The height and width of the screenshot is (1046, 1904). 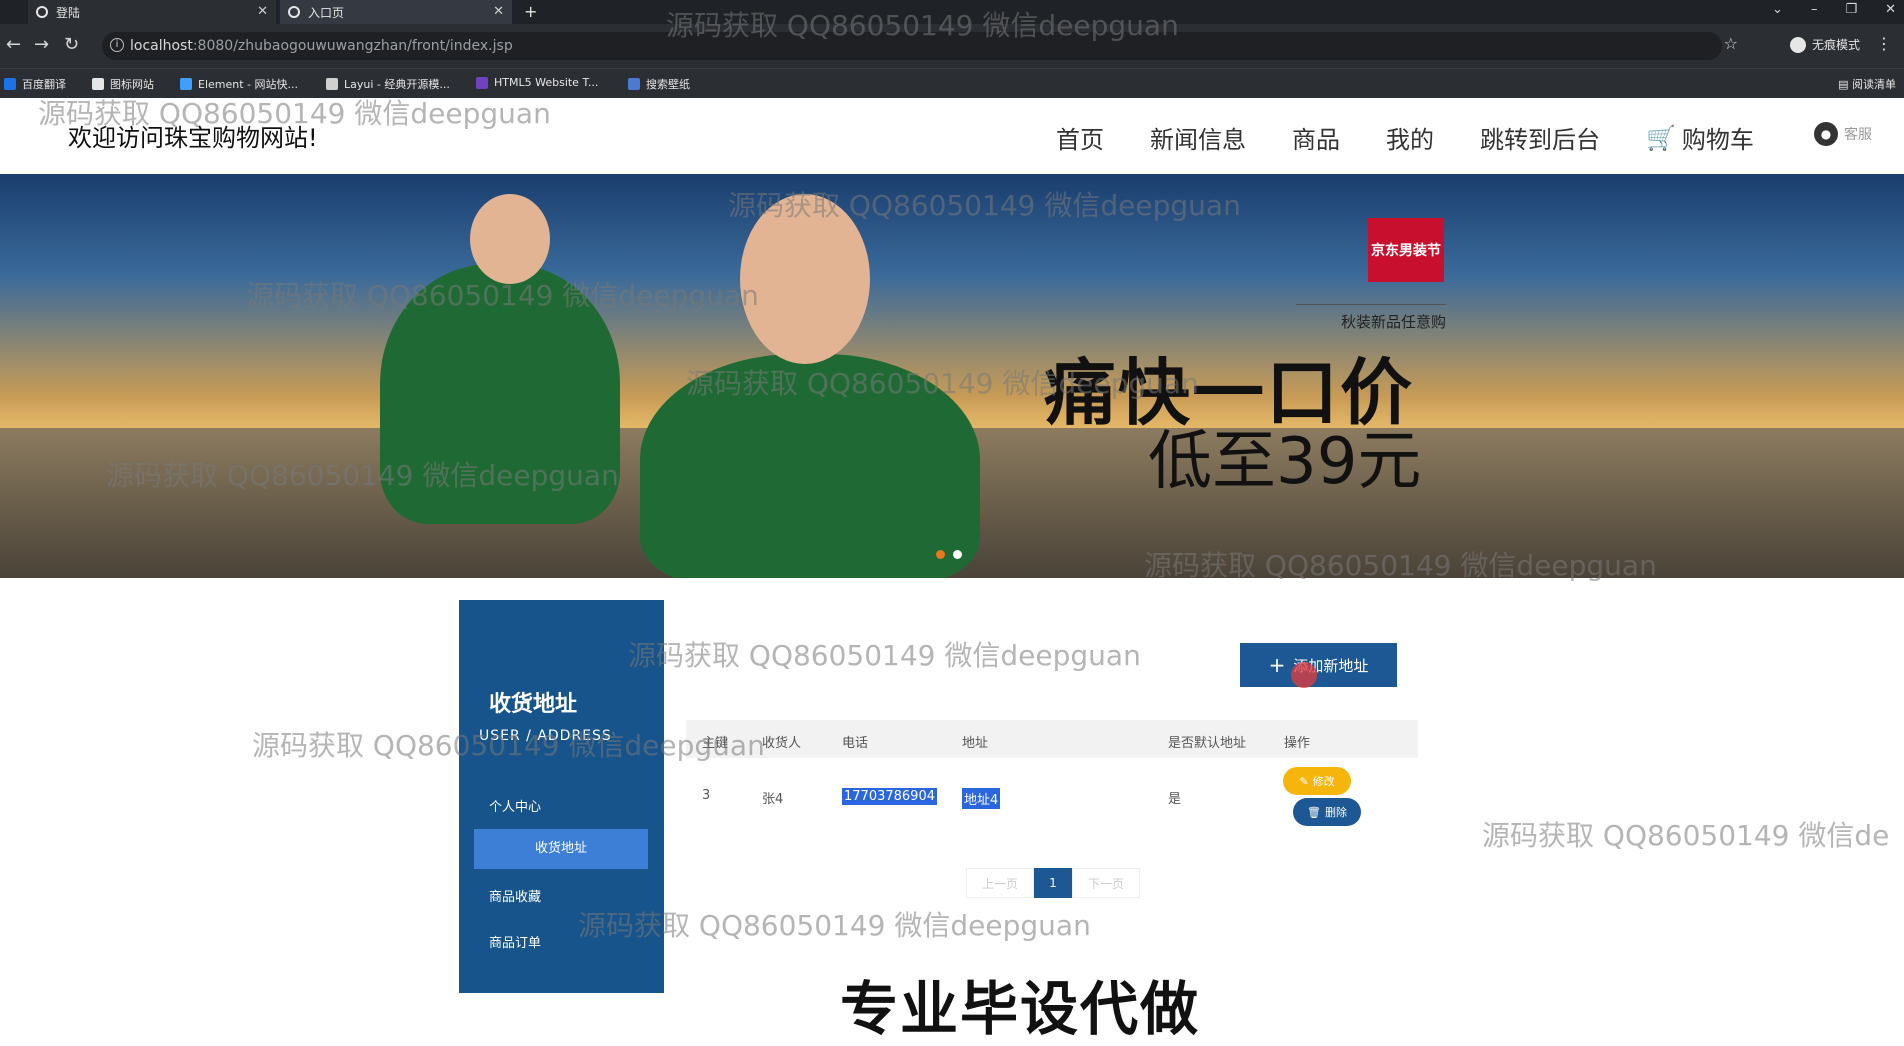 I want to click on nav-admin: 跳转到后台, so click(x=1540, y=137).